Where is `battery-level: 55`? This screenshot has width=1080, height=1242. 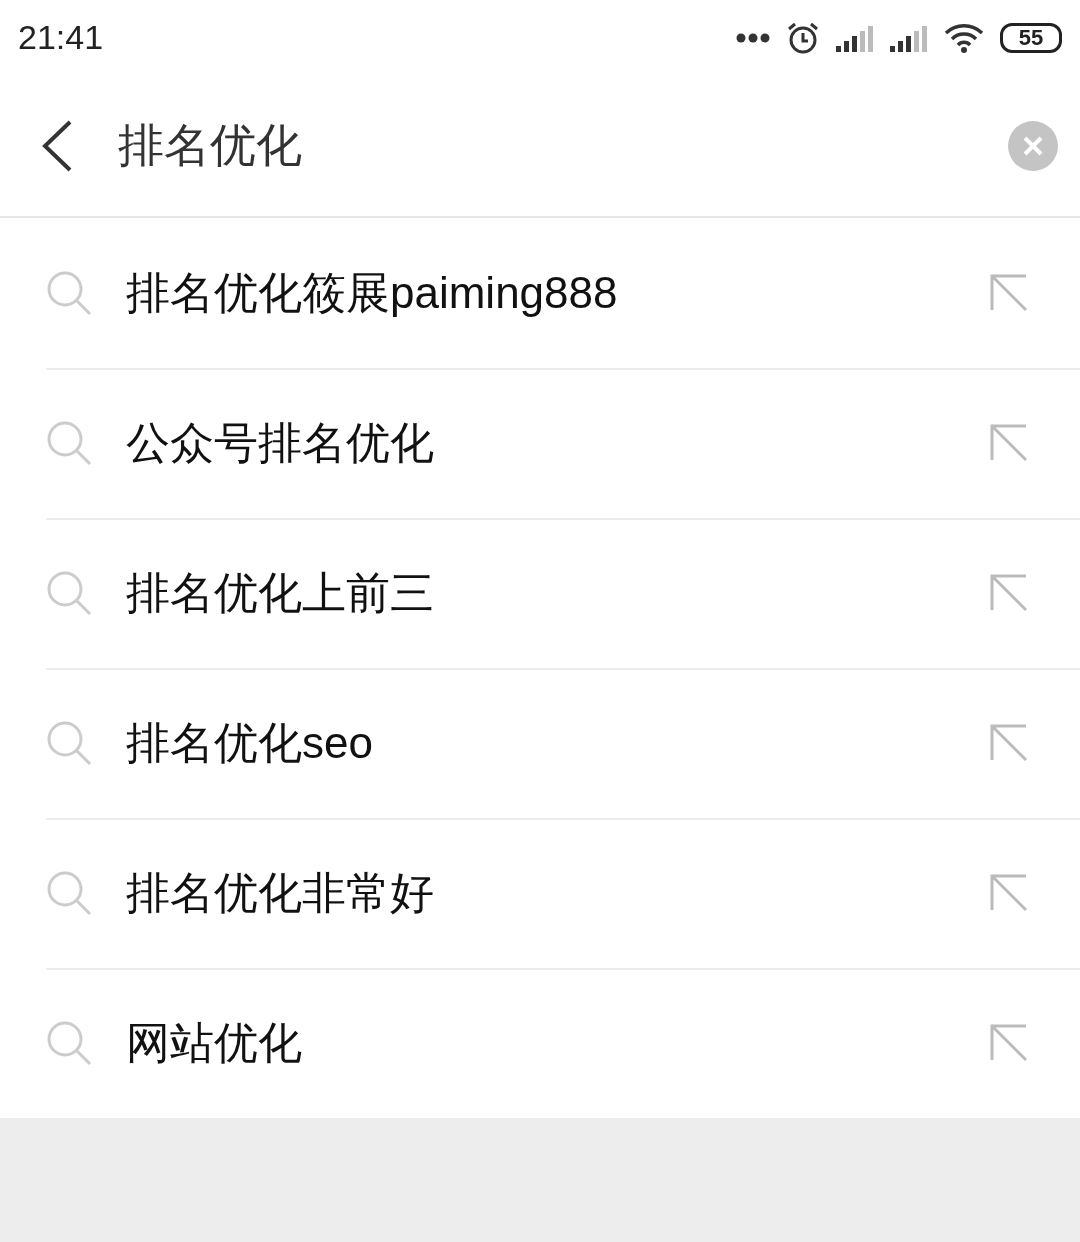 battery-level: 55 is located at coordinates (1031, 37).